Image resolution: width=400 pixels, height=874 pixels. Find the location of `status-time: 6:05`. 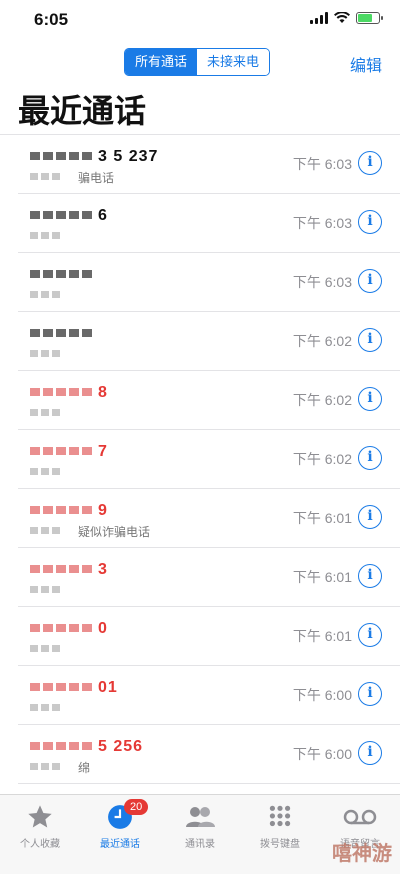

status-time: 6:05 is located at coordinates (51, 19).